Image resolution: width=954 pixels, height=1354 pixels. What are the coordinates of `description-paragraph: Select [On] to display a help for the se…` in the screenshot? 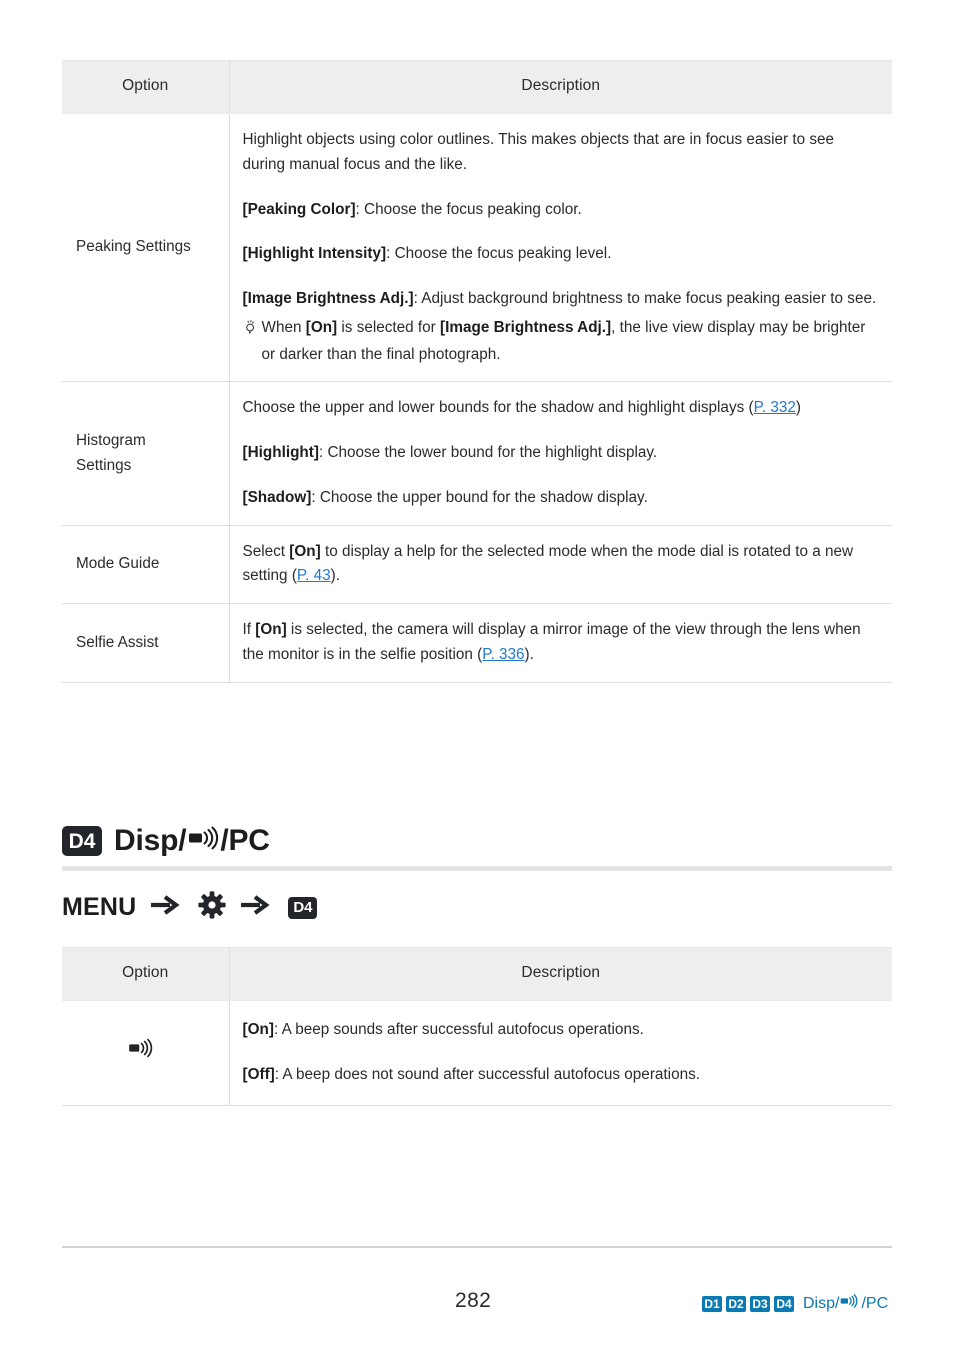 It's located at (548, 563).